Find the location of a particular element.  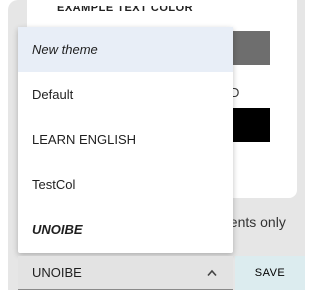

menu-item-new-theme: New theme is located at coordinates (125, 49).